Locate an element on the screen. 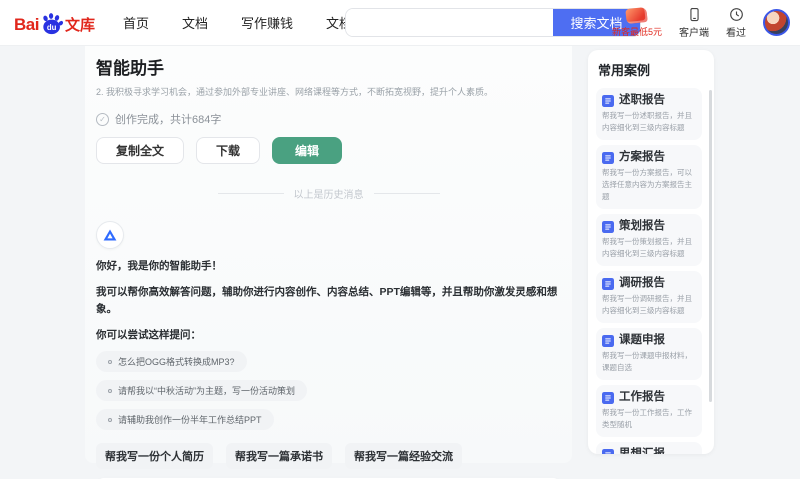  generation-status: ✓ 创作完成，共计684字 is located at coordinates (328, 119).